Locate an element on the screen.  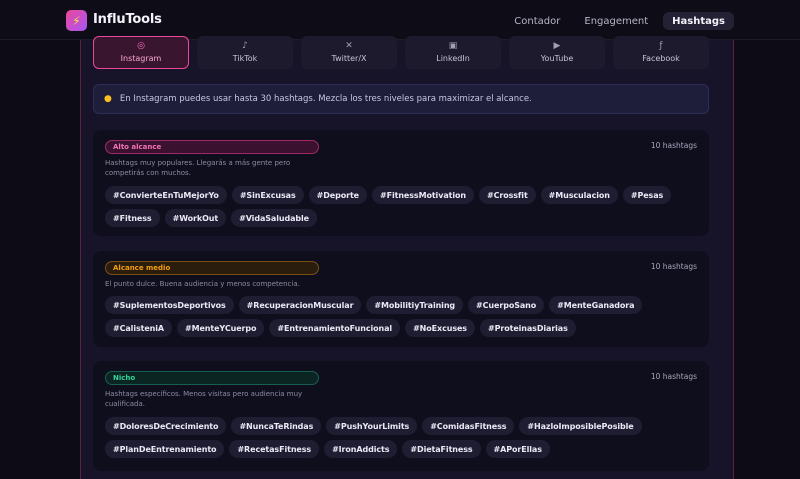
hashtag-chip: #NuncaTeRindas is located at coordinates (276, 426).